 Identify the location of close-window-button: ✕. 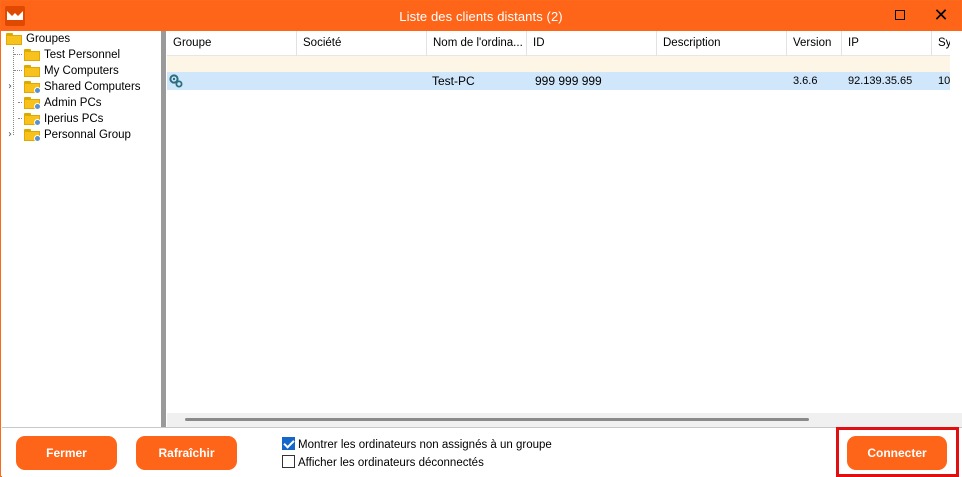
(941, 16).